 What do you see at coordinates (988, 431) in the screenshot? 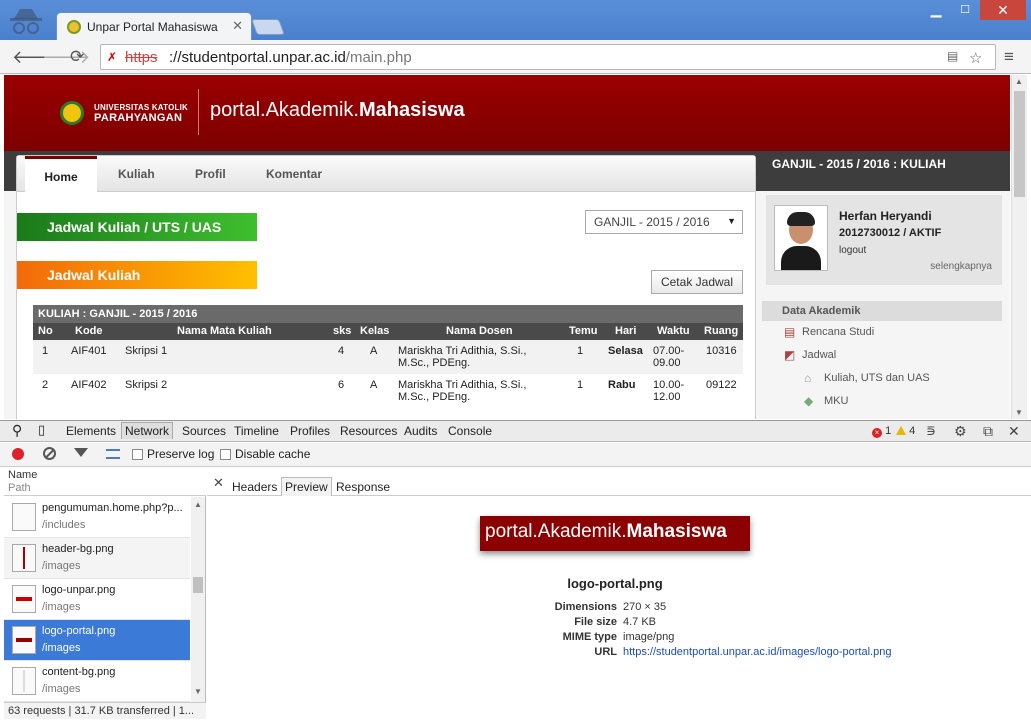
I see `dock-side-icon: ⧉` at bounding box center [988, 431].